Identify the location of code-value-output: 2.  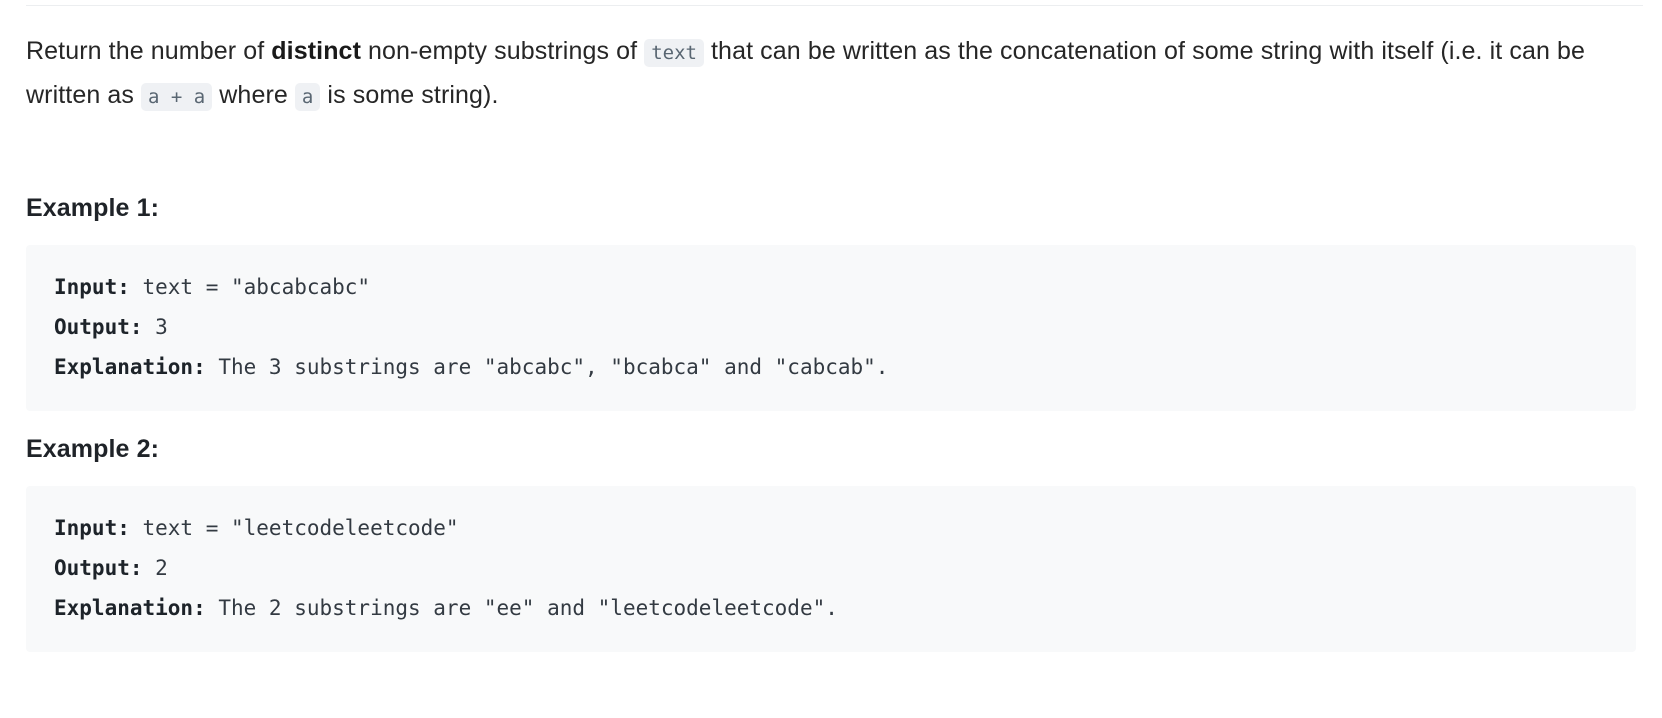
(155, 568).